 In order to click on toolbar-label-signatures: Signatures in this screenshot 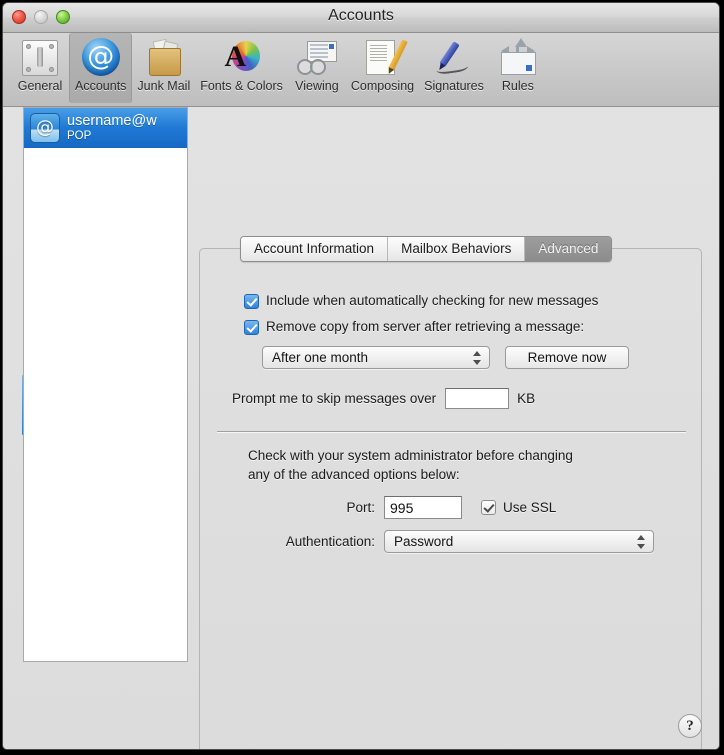, I will do `click(454, 86)`.